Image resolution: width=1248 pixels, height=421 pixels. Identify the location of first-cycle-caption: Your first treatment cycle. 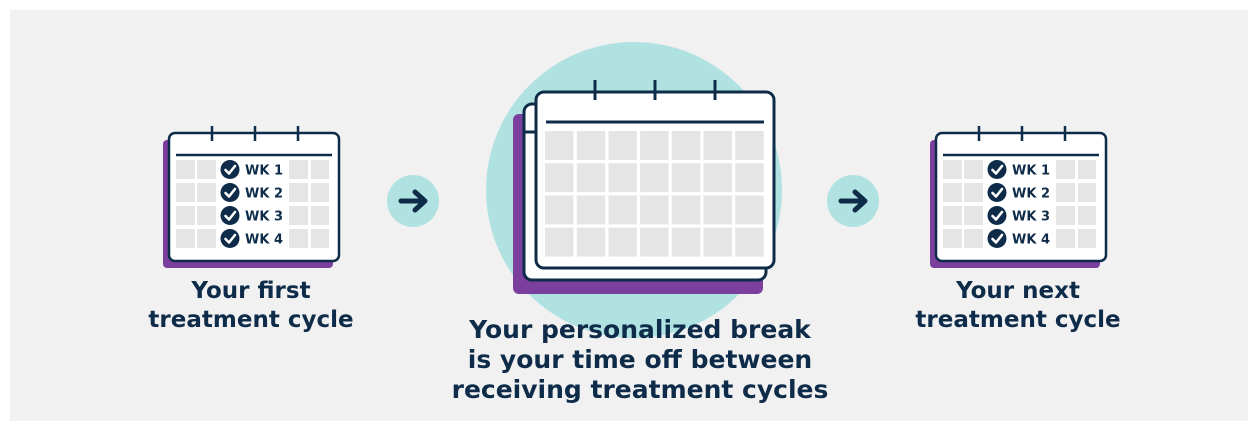
(251, 306).